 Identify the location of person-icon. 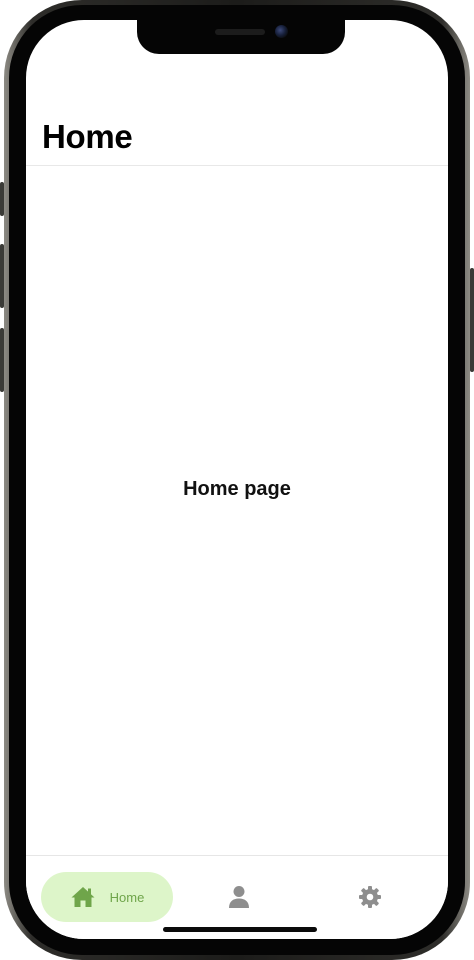
(239, 897).